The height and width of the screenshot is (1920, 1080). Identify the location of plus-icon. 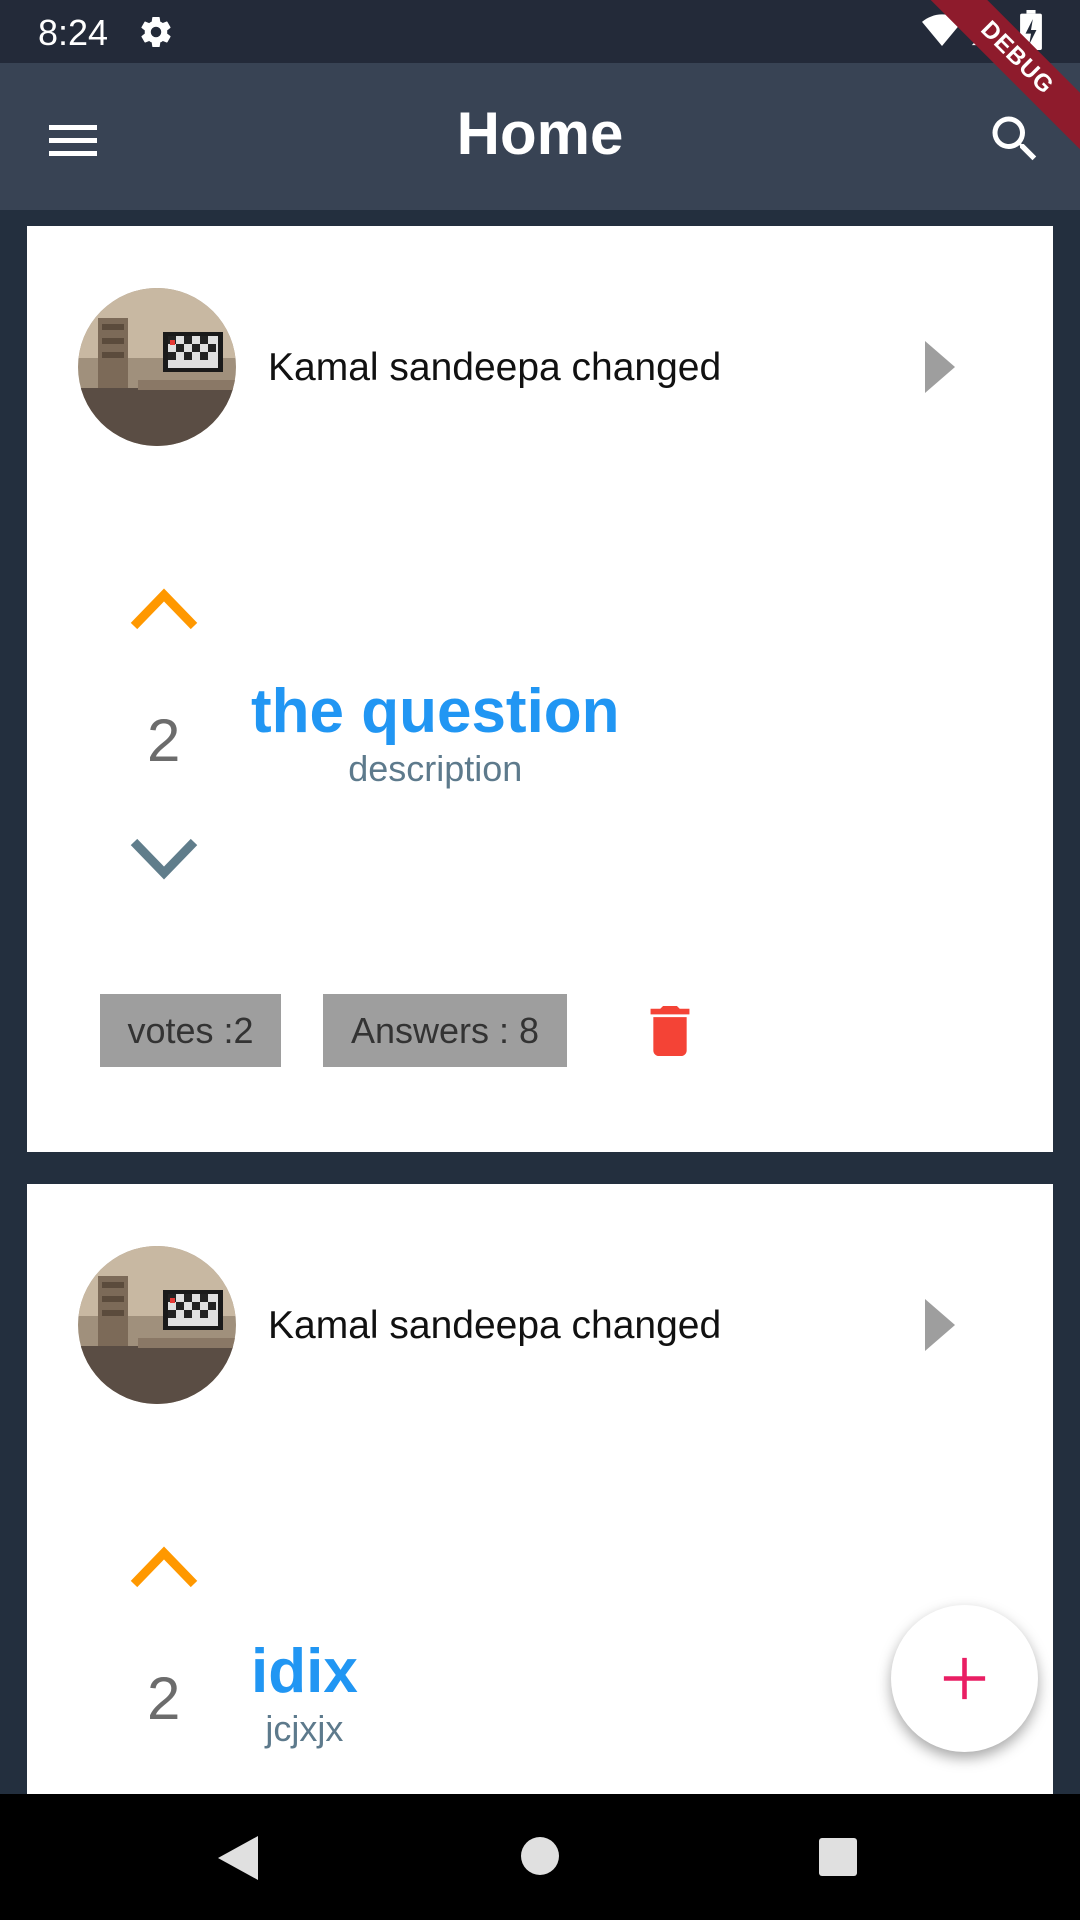
(964, 1678).